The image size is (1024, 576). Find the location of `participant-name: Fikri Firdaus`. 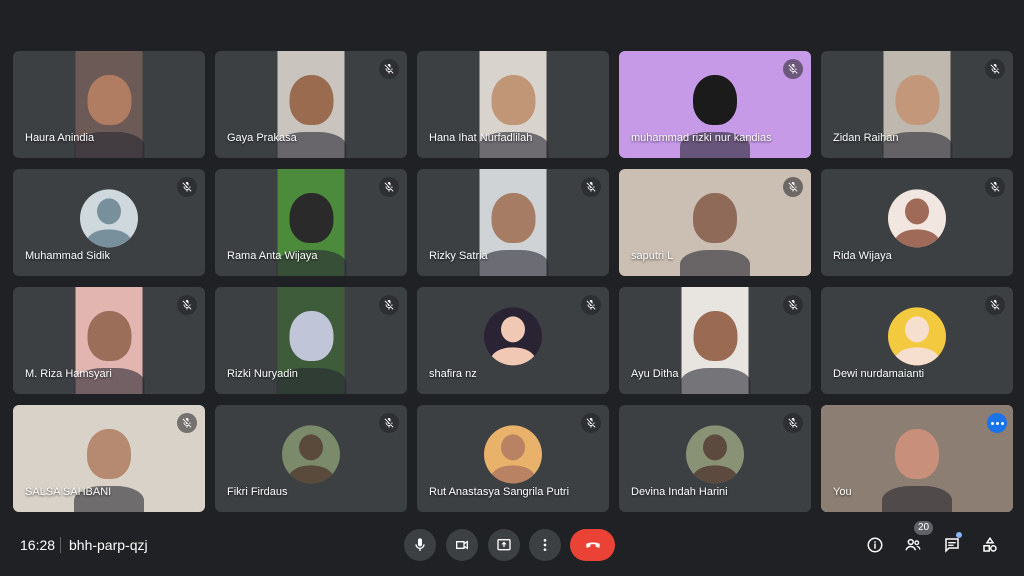

participant-name: Fikri Firdaus is located at coordinates (257, 492).